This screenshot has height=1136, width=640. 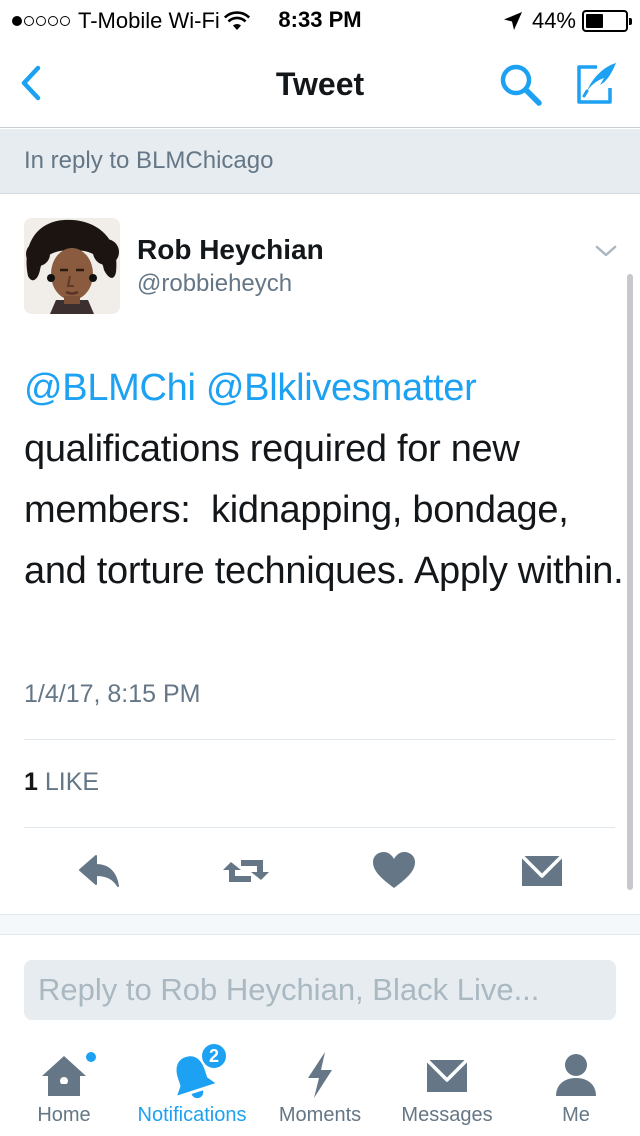 I want to click on reply-button, so click(x=101, y=871).